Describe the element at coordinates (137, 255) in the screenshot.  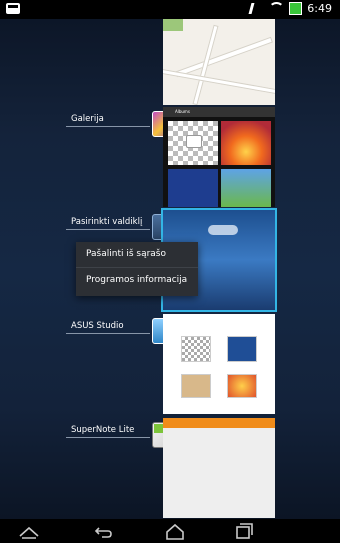
I see `menu-item-remove-from-list: Pašalinti iš sąrašo` at that location.